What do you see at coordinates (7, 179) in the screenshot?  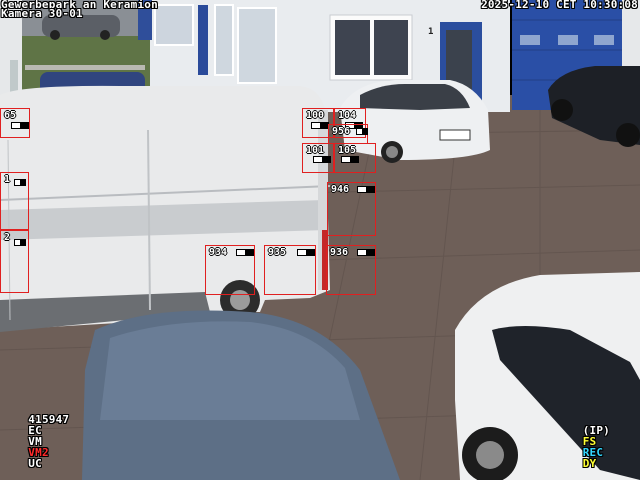 I see `zone-label: 1` at bounding box center [7, 179].